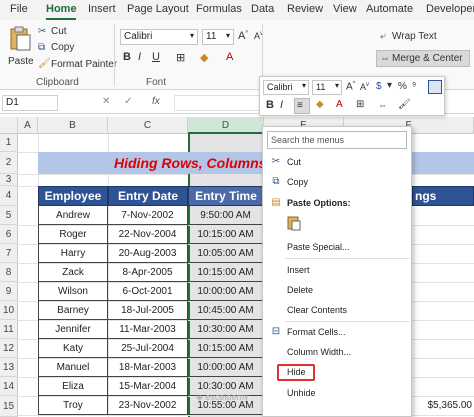 This screenshot has height=417, width=474. Describe the element at coordinates (73, 329) in the screenshot. I see `cell-employee: Jennifer` at that location.